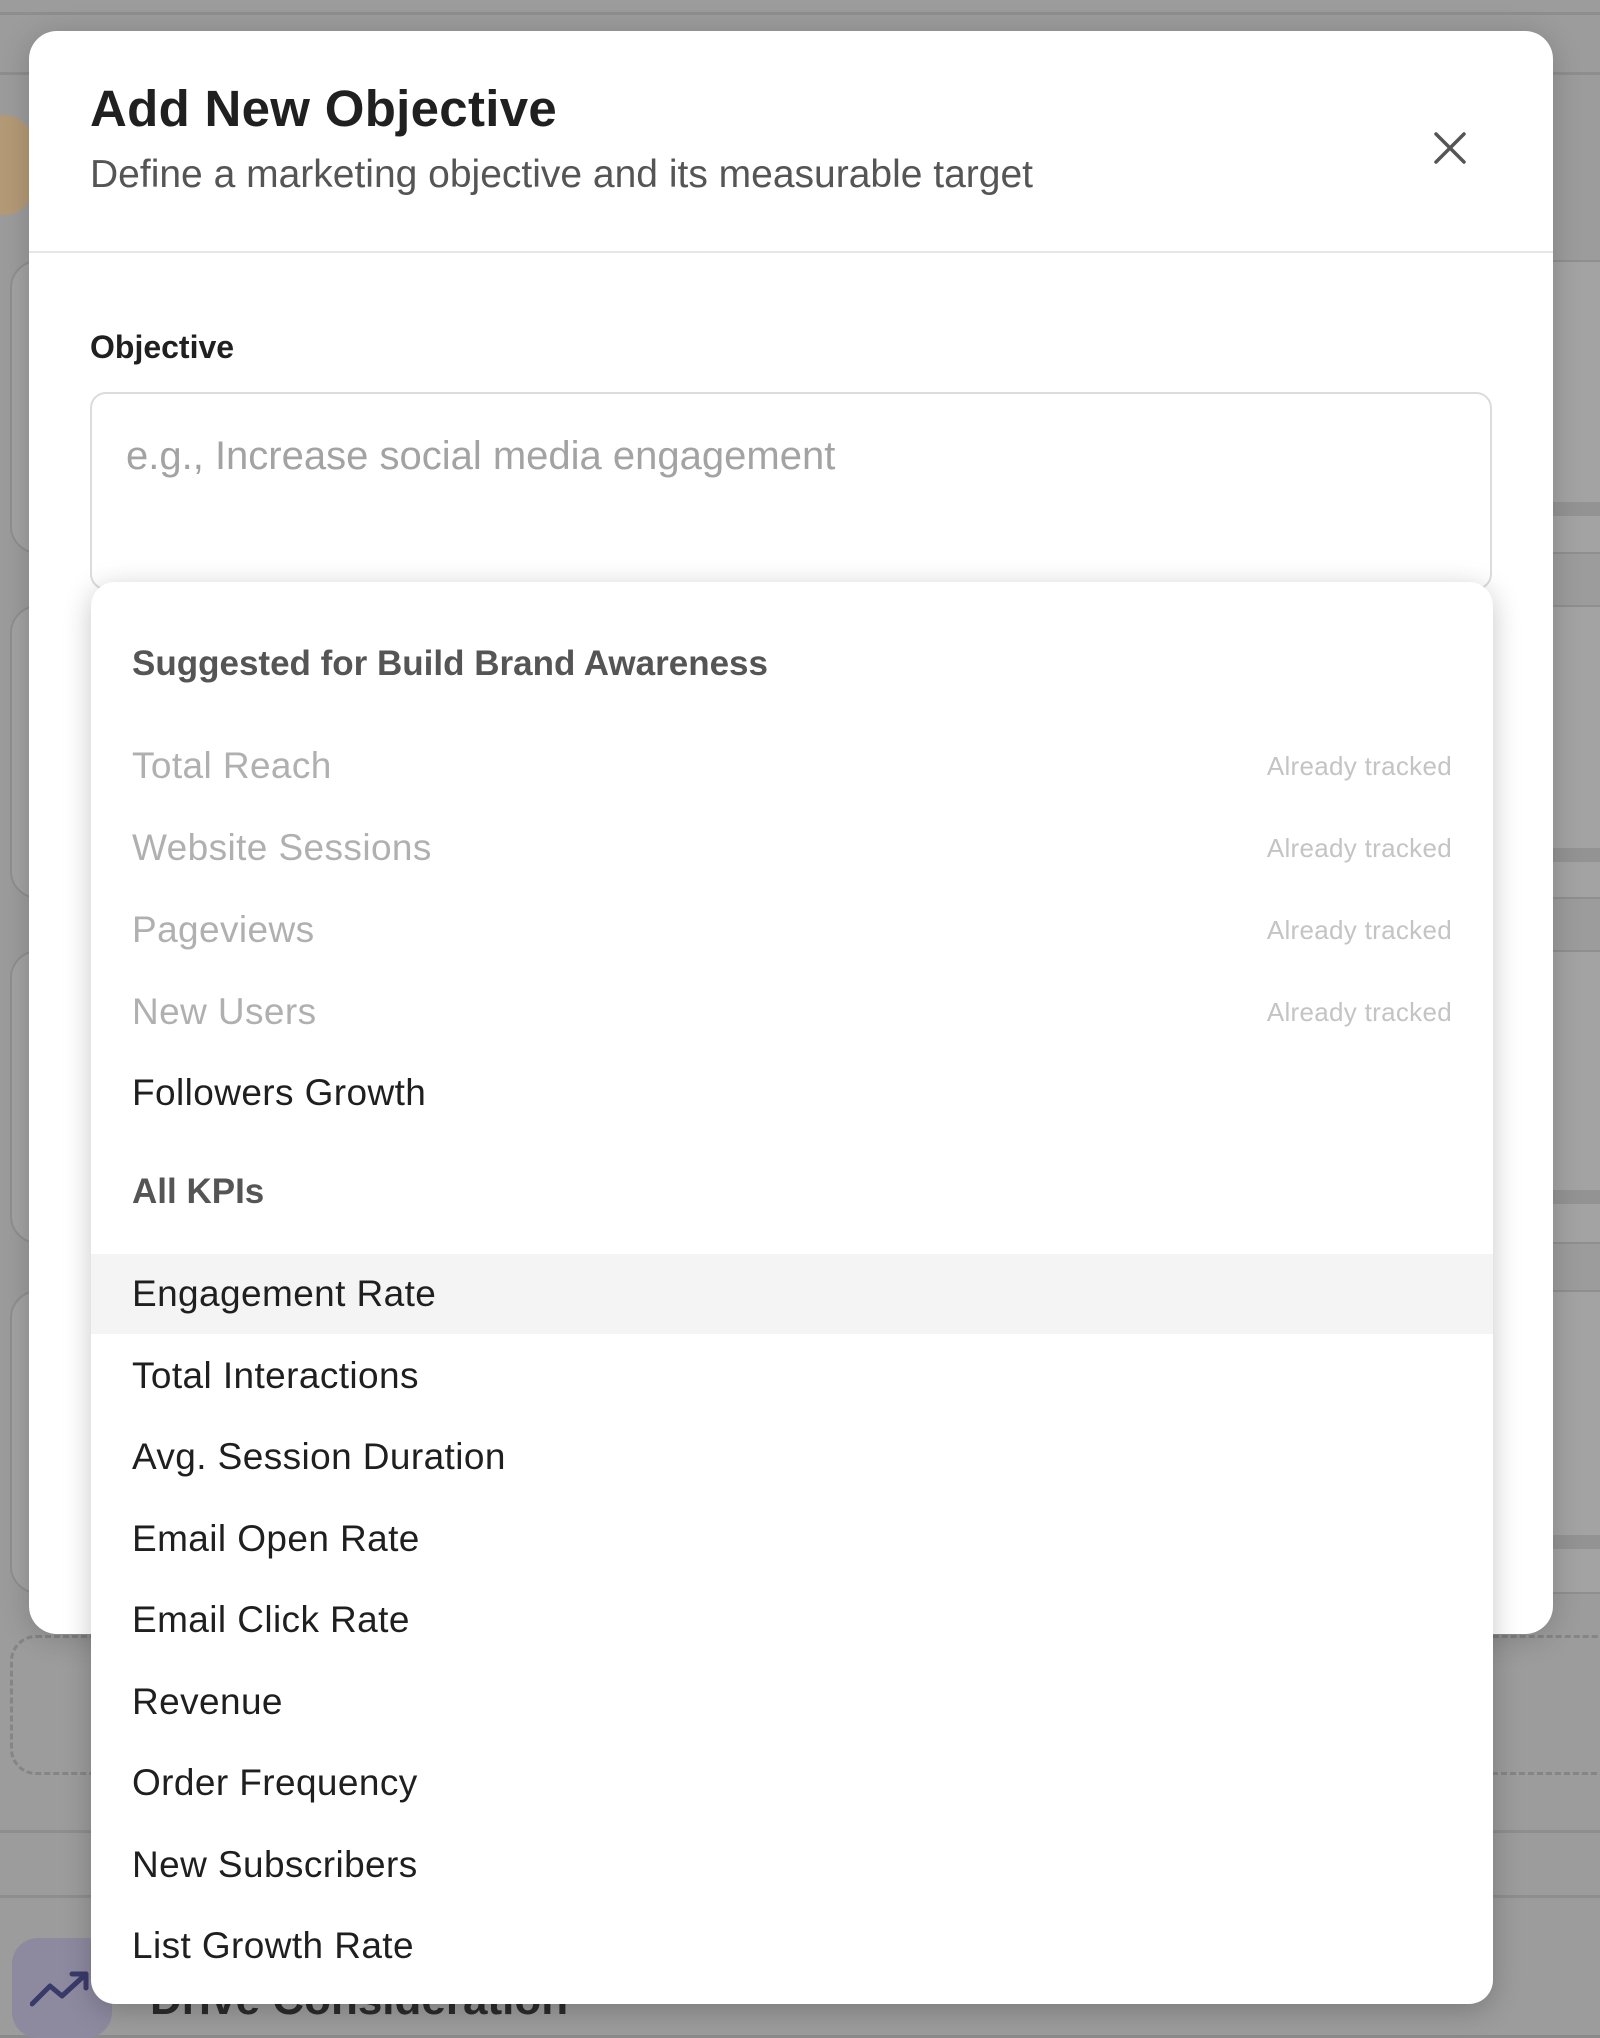  Describe the element at coordinates (207, 1701) in the screenshot. I see `kpi-option-label: Revenue` at that location.